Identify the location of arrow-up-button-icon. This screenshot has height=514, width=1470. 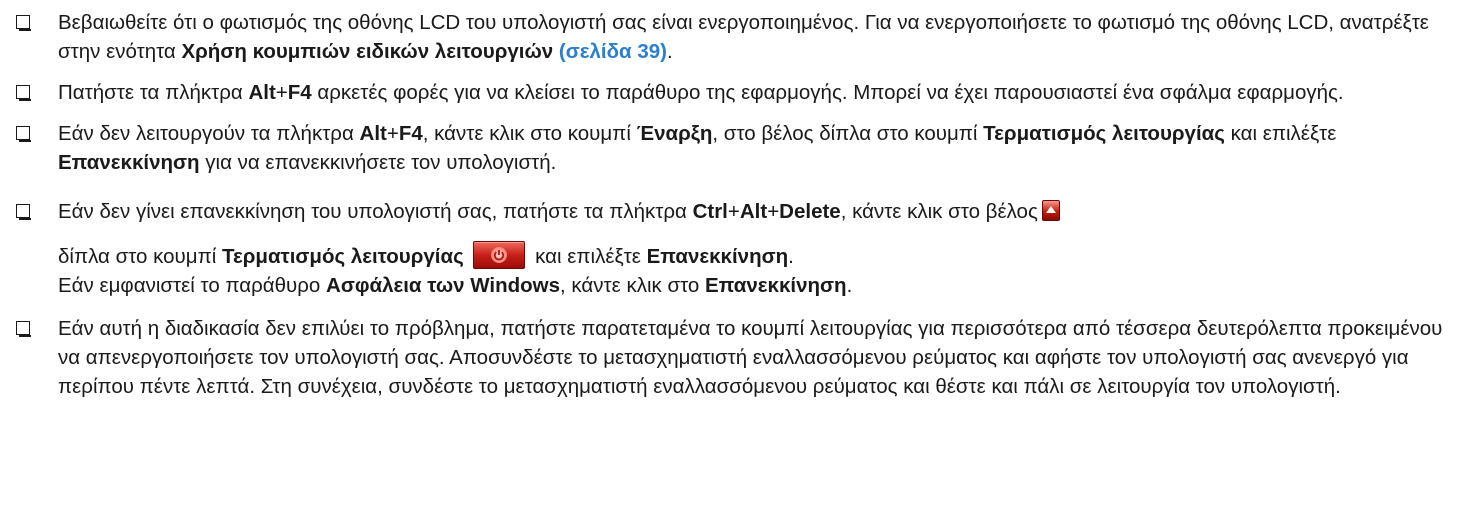
(1050, 210).